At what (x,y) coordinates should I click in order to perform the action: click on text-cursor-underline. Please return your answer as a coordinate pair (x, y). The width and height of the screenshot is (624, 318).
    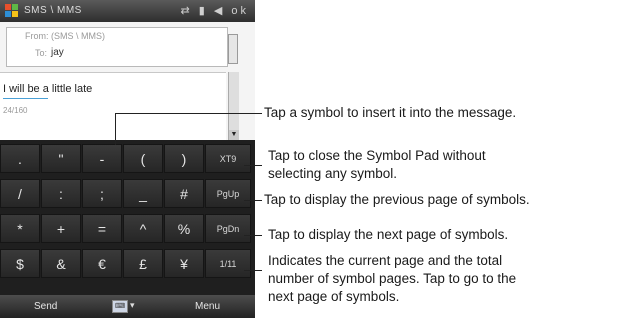
    Looking at the image, I should click on (25, 98).